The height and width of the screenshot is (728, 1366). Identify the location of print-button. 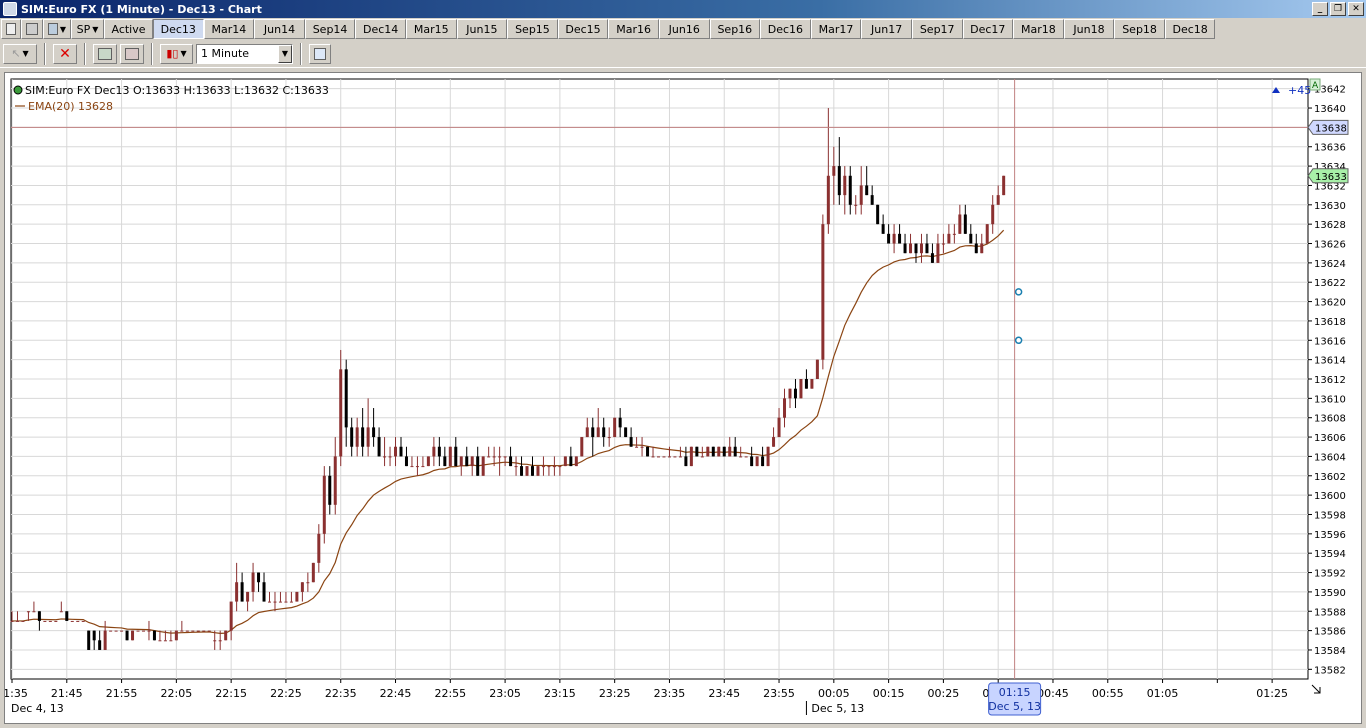
(32, 29).